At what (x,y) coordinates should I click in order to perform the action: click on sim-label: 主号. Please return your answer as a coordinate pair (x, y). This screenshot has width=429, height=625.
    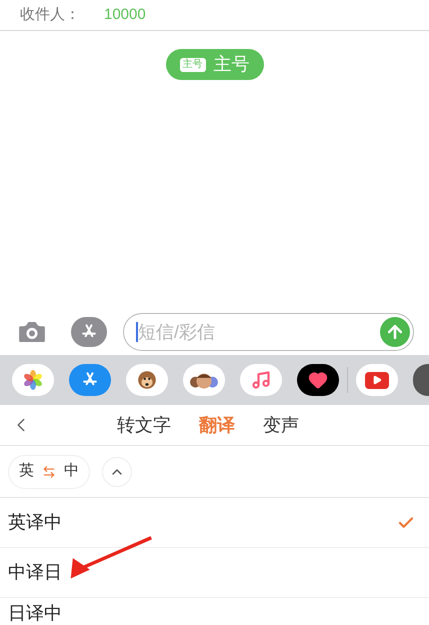
    Looking at the image, I should click on (232, 64).